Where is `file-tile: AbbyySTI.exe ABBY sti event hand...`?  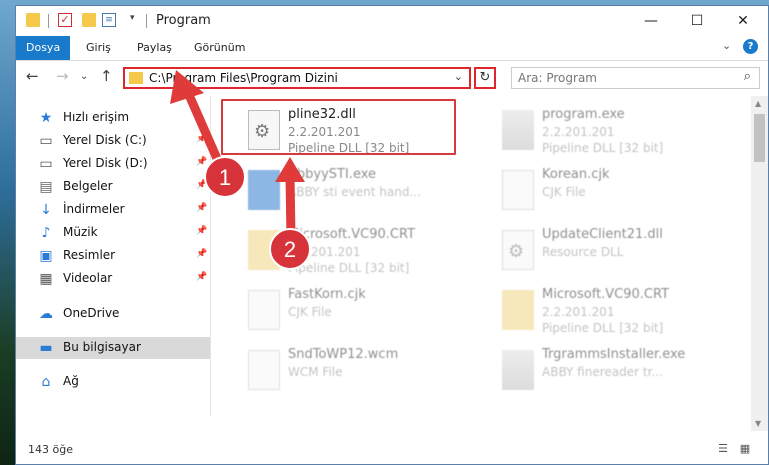 file-tile: AbbyySTI.exe ABBY sti event hand... is located at coordinates (350, 192).